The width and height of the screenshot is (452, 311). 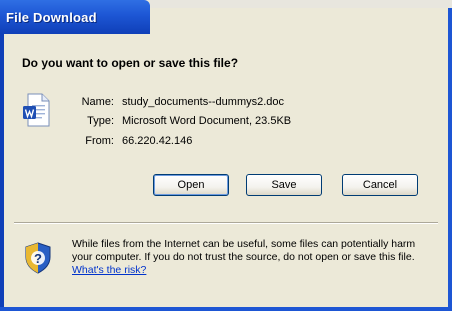 What do you see at coordinates (99, 141) in the screenshot?
I see `file-from-label: From:` at bounding box center [99, 141].